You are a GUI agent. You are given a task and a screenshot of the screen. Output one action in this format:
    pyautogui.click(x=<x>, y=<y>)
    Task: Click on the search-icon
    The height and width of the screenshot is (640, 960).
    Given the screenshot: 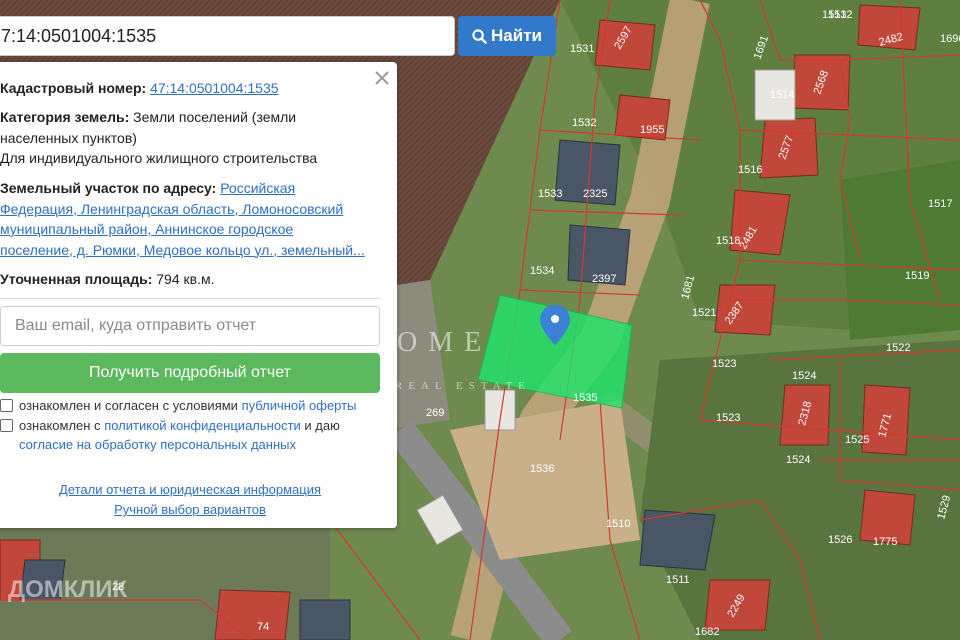 What is the action you would take?
    pyautogui.click(x=479, y=36)
    